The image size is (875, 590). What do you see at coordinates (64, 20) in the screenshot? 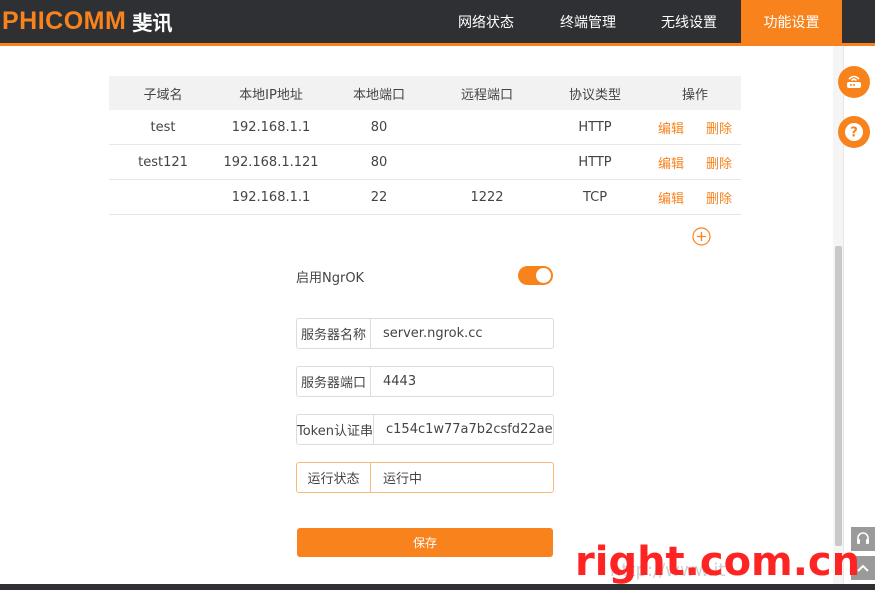
I see `logo-text-en: PHICOMM` at bounding box center [64, 20].